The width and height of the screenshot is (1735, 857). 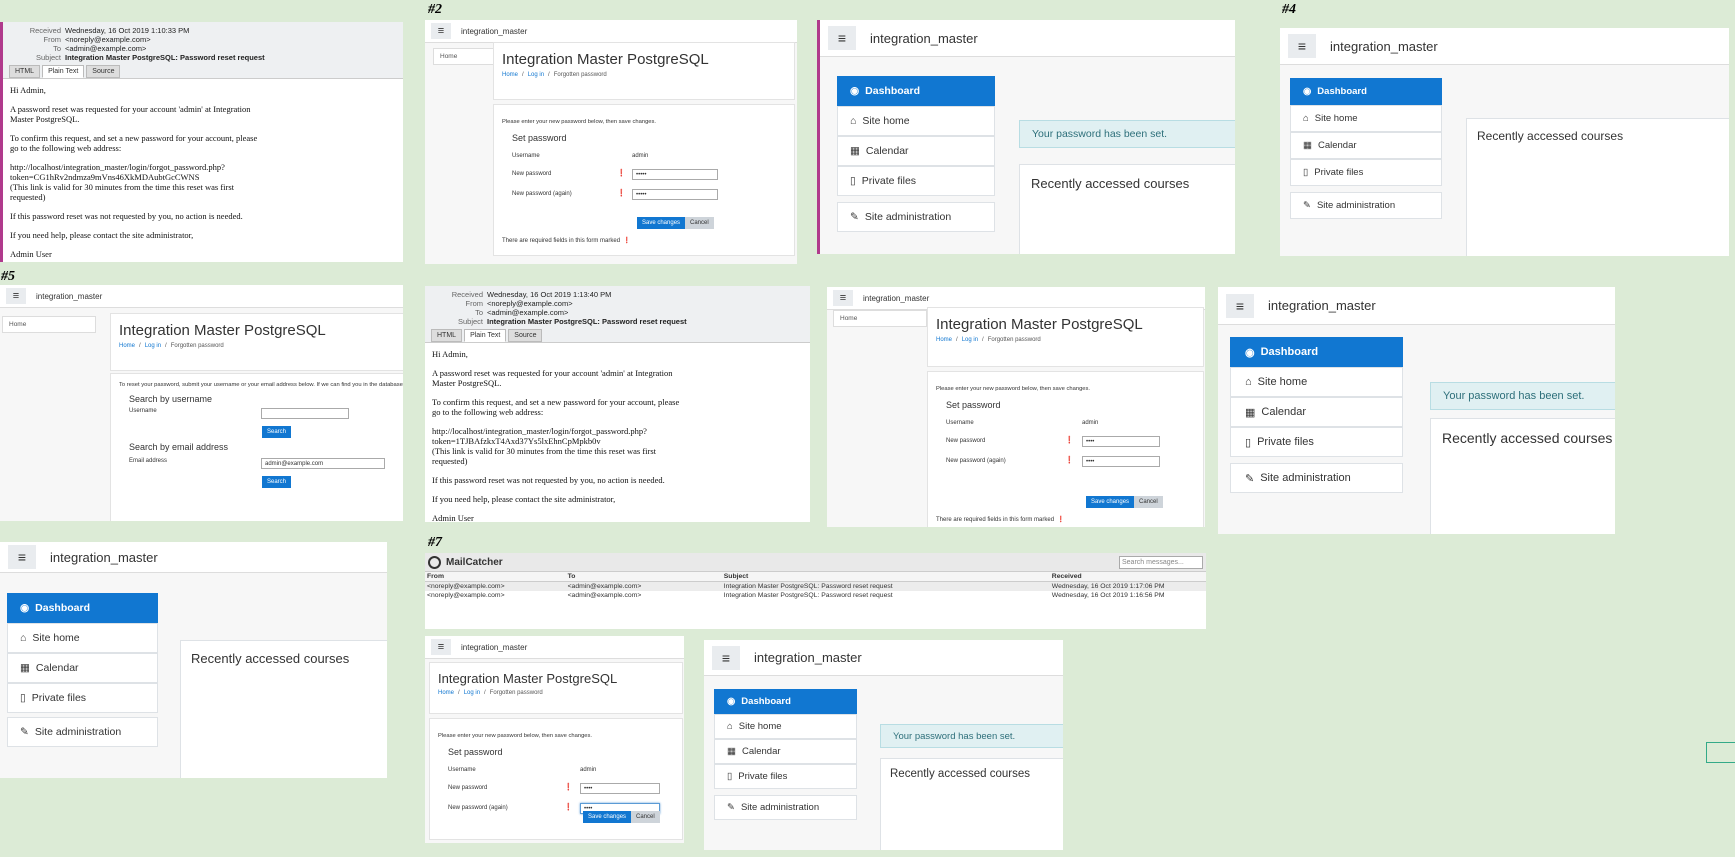 I want to click on search-username-button: Search, so click(x=277, y=432).